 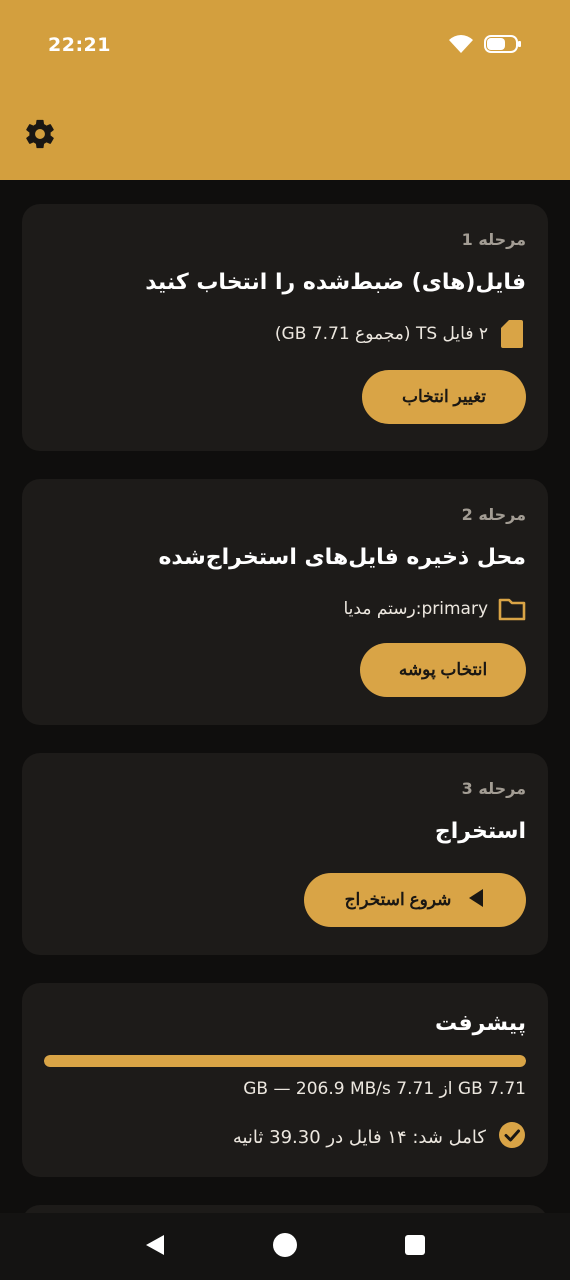 I want to click on progress-fill, so click(x=285, y=1061).